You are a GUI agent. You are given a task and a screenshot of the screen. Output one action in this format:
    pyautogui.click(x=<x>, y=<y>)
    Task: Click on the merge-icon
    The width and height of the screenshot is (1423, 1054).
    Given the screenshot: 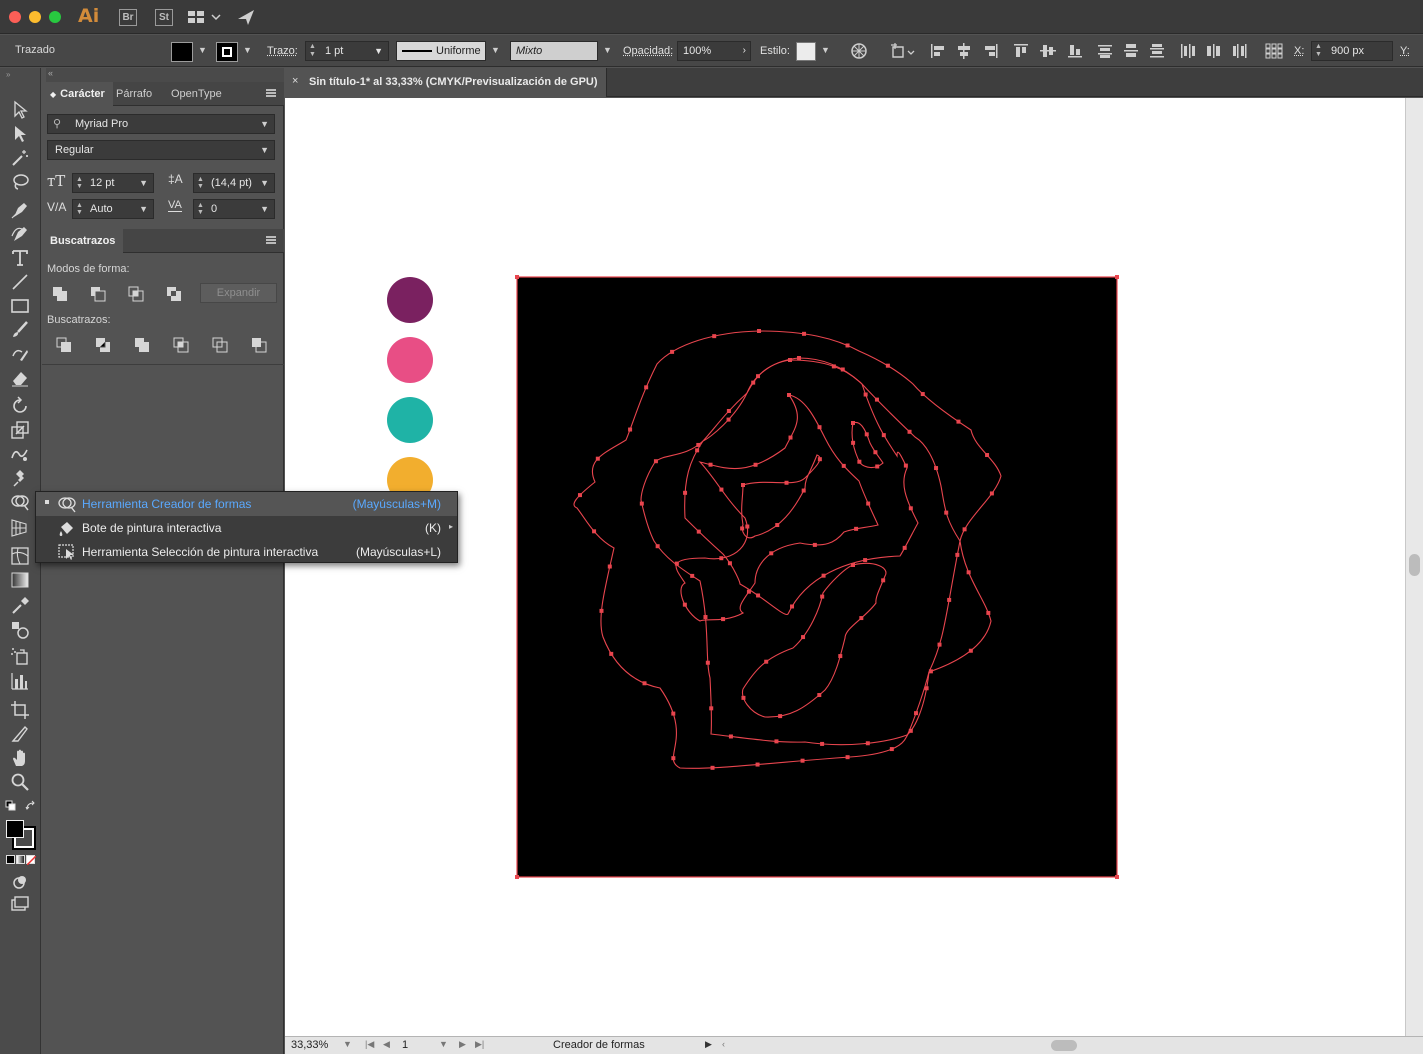 What is the action you would take?
    pyautogui.click(x=142, y=345)
    